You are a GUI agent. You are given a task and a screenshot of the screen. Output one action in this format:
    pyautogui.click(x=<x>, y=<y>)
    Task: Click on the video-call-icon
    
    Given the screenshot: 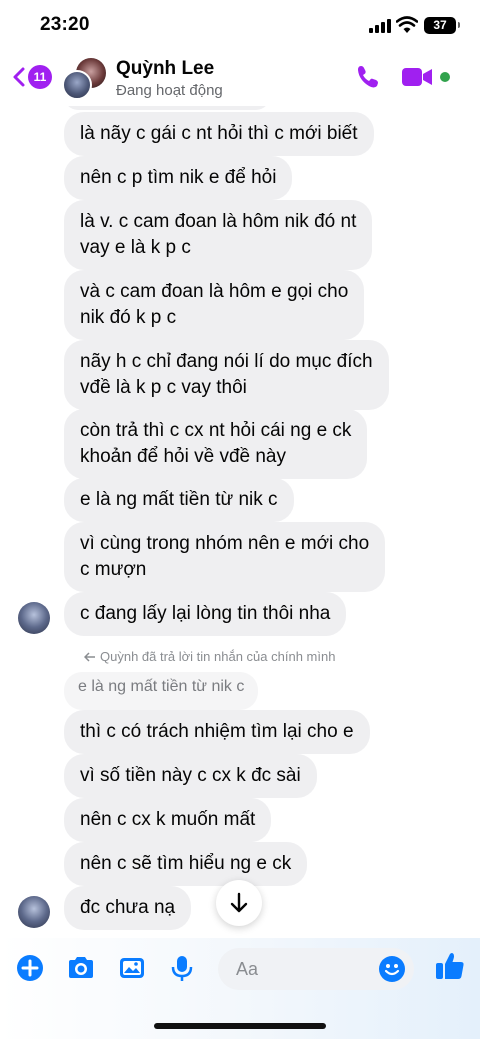 What is the action you would take?
    pyautogui.click(x=418, y=77)
    